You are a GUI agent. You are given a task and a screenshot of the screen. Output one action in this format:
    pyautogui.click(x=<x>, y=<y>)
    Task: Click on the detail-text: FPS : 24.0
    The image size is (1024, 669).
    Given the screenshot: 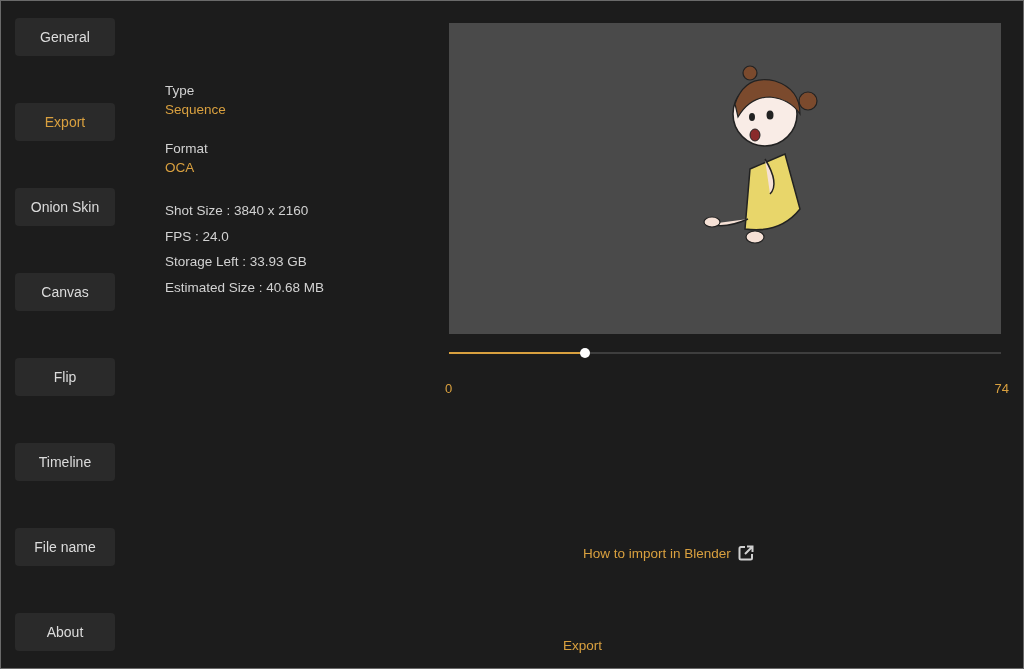 What is the action you would take?
    pyautogui.click(x=197, y=236)
    